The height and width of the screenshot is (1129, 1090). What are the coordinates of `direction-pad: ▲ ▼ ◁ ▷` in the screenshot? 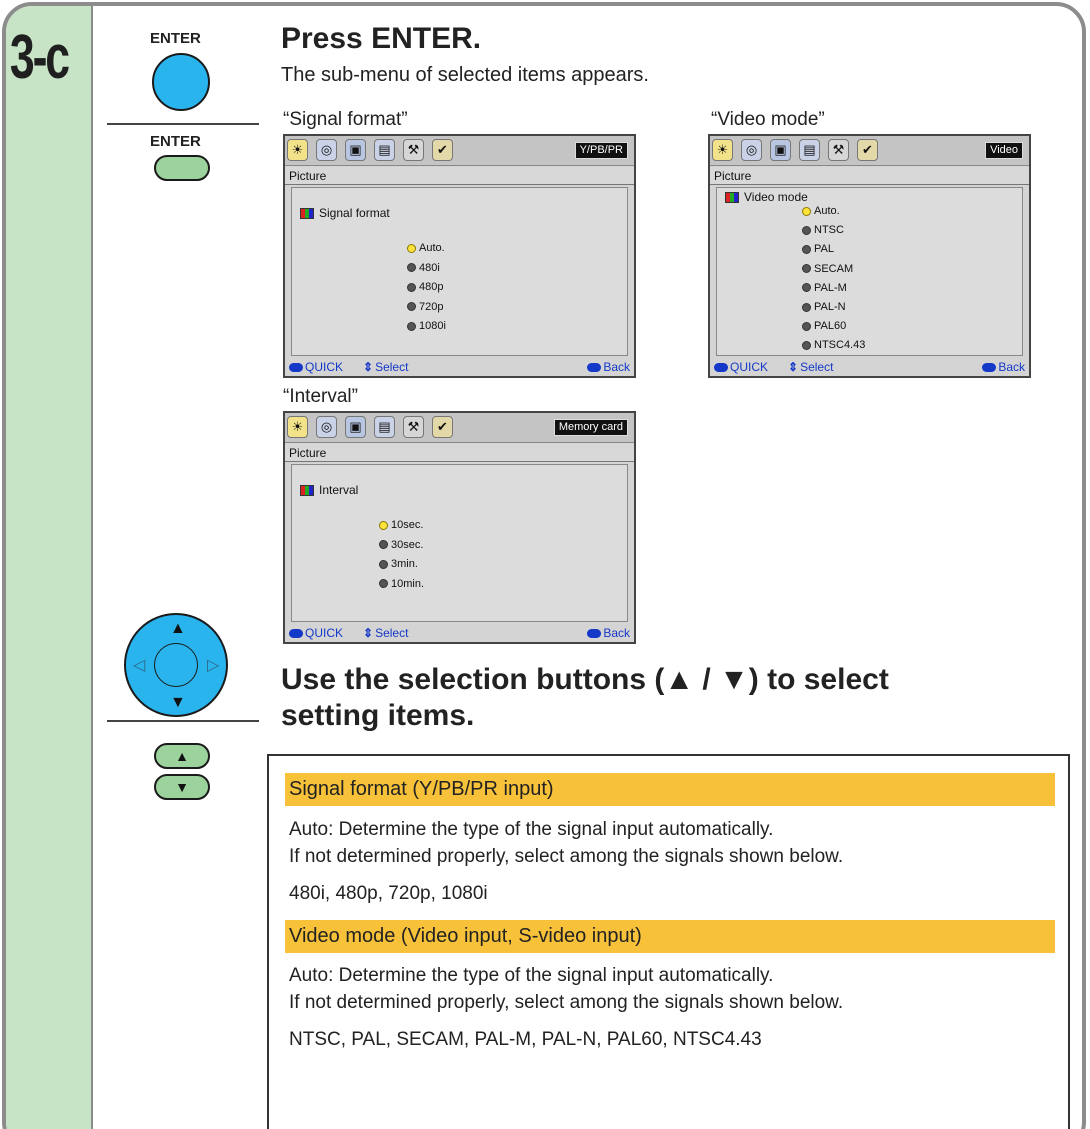 It's located at (176, 665).